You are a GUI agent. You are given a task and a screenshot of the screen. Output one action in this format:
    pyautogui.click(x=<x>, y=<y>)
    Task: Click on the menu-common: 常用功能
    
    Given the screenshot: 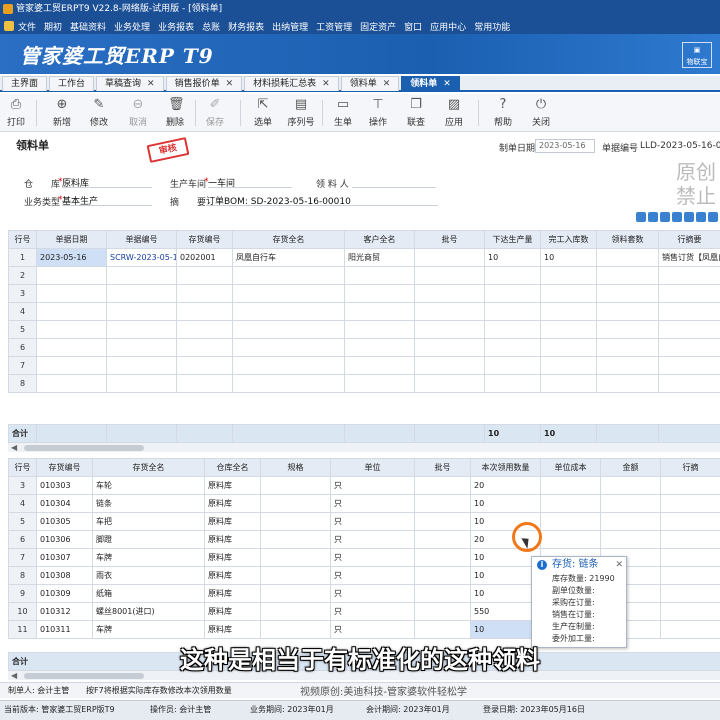 What is the action you would take?
    pyautogui.click(x=492, y=26)
    